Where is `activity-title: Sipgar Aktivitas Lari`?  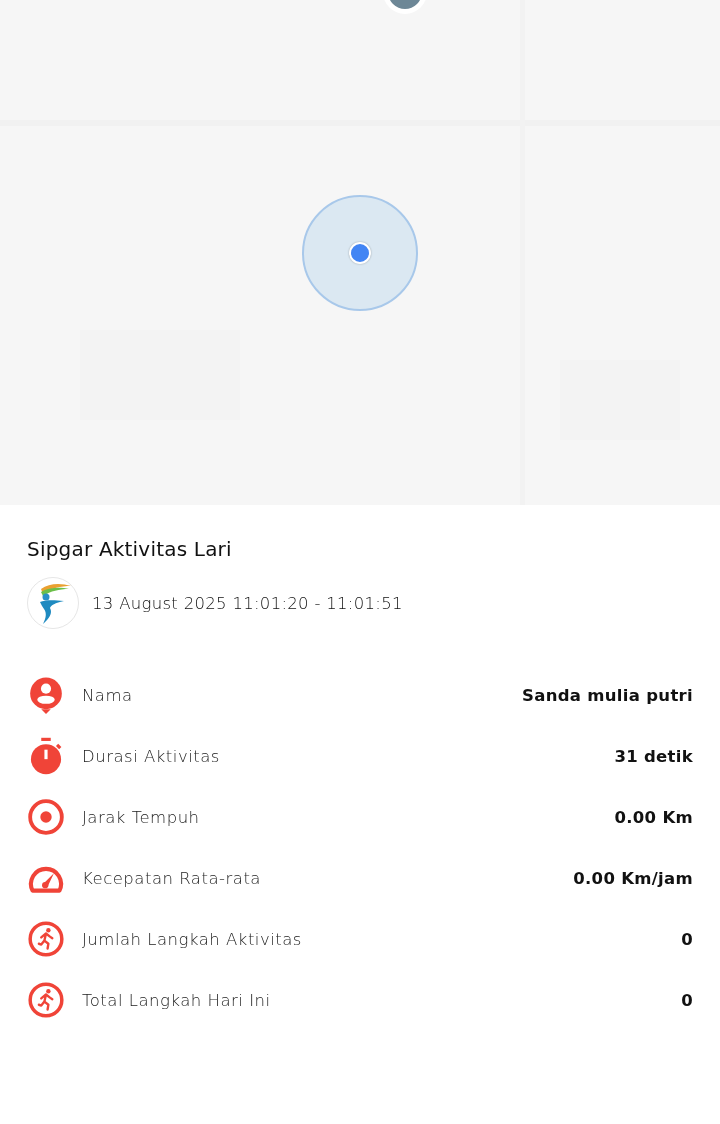 activity-title: Sipgar Aktivitas Lari is located at coordinates (130, 549).